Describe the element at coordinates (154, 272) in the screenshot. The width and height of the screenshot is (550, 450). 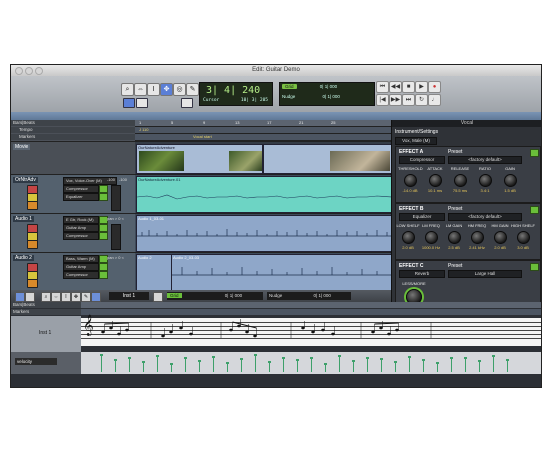
I see `audio-clip: Audio 2` at that location.